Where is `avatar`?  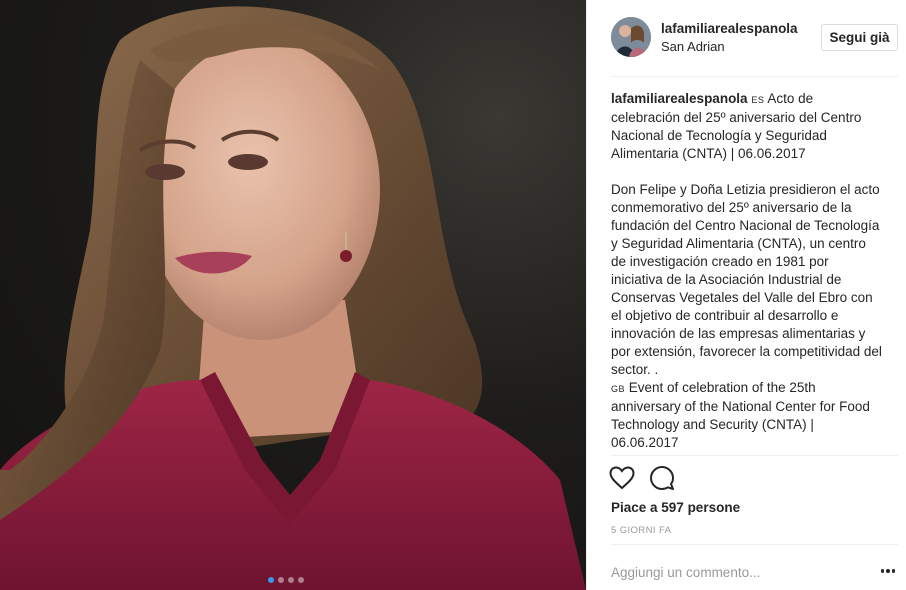
avatar is located at coordinates (631, 37).